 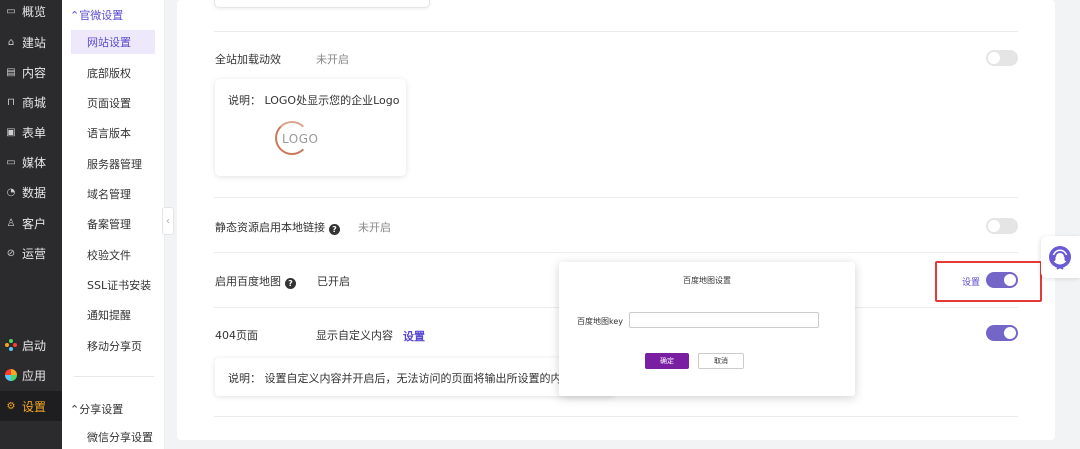 What do you see at coordinates (113, 103) in the screenshot?
I see `submenu-item-page-settings: 页面设置` at bounding box center [113, 103].